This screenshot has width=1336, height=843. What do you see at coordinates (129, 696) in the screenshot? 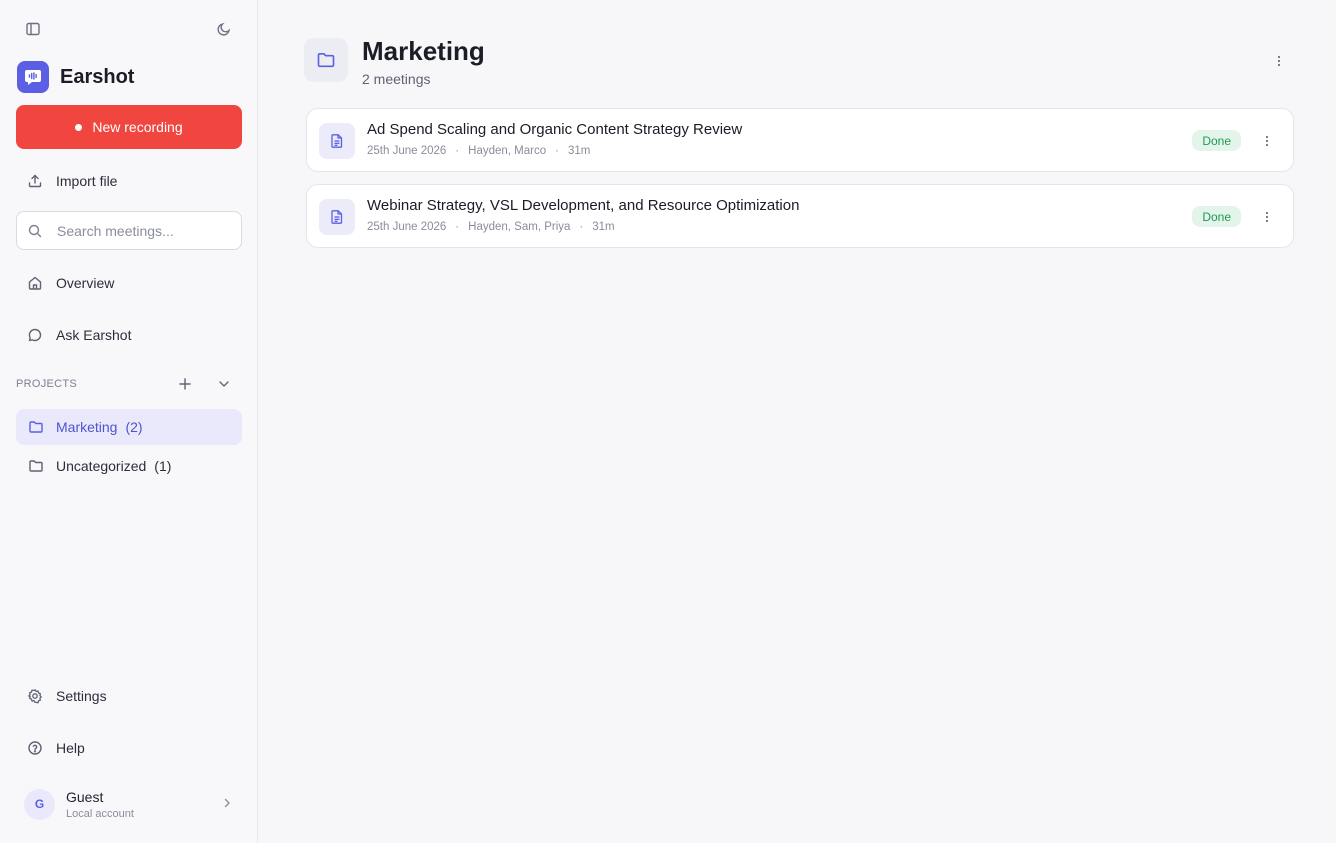
I see `settings-button: Settings` at bounding box center [129, 696].